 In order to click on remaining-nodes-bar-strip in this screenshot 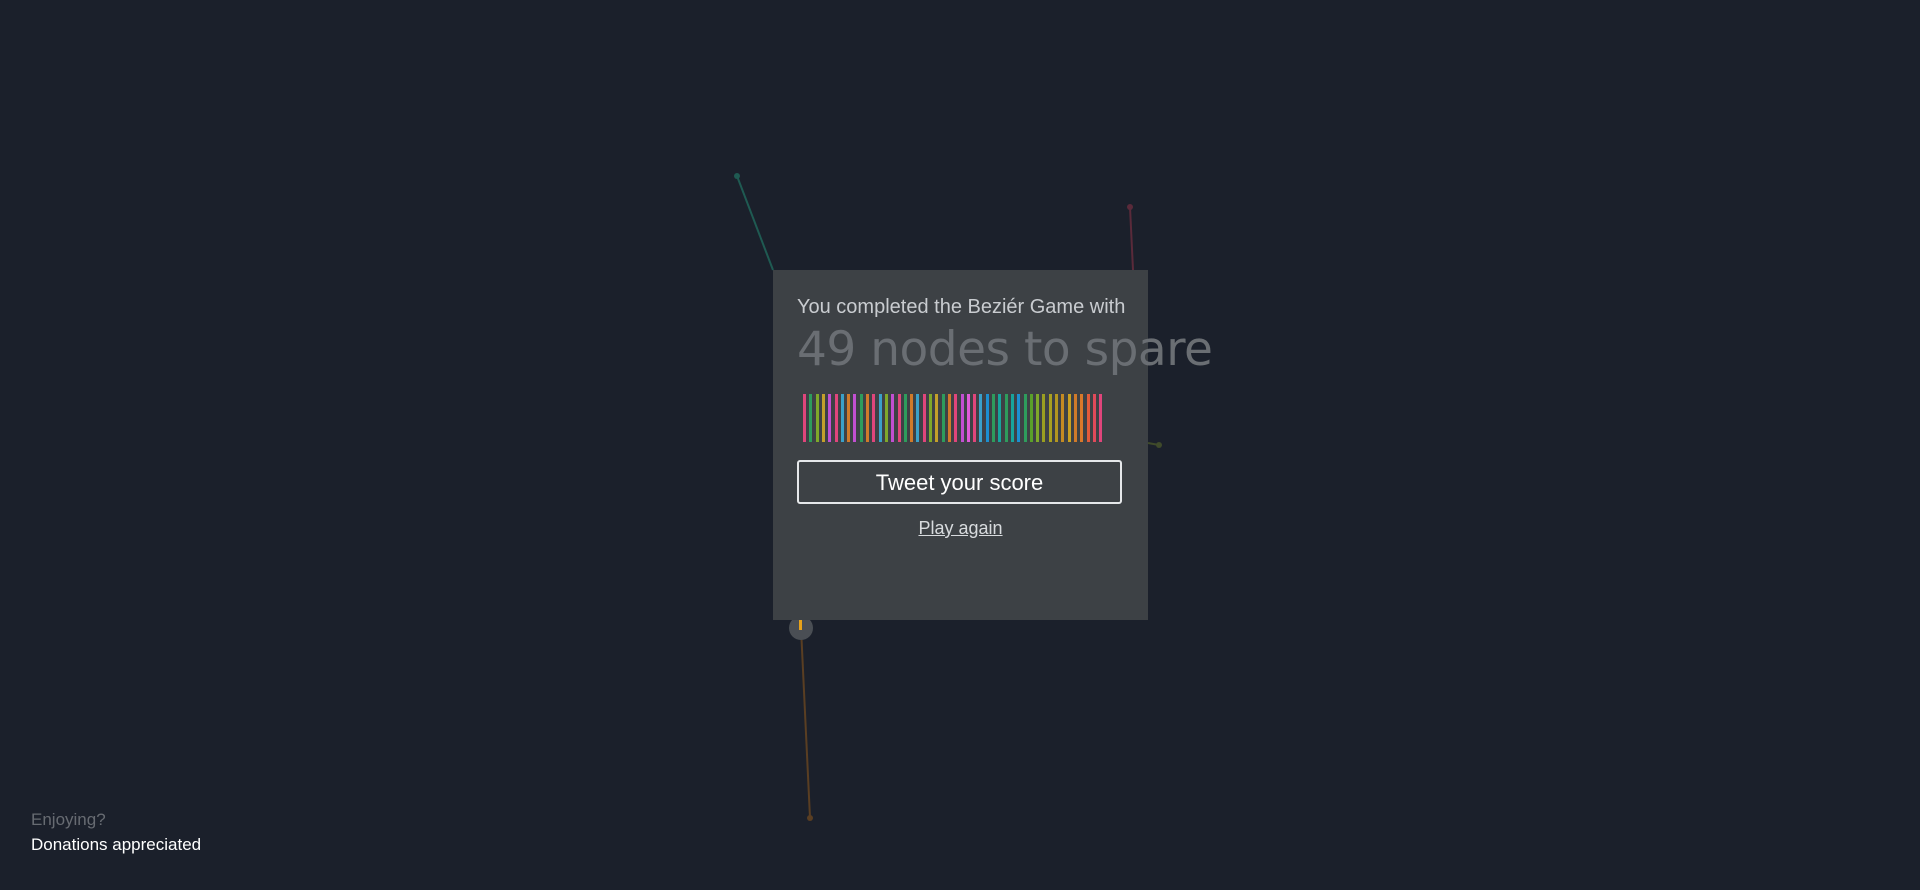, I will do `click(958, 418)`.